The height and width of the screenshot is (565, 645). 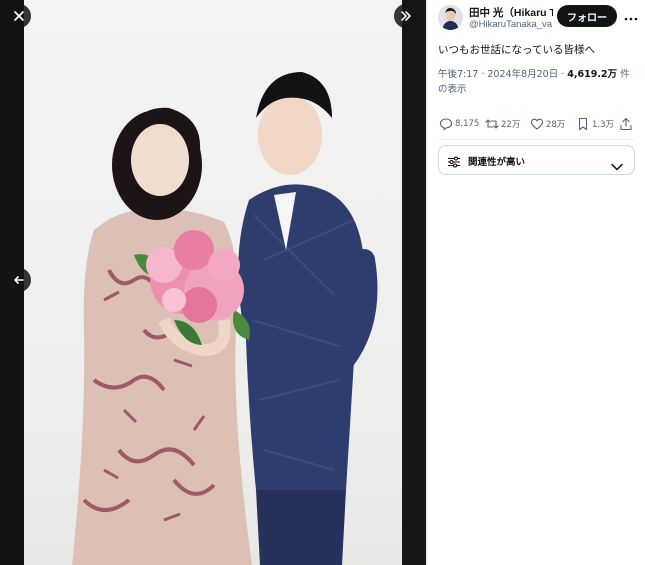 I want to click on tweet-text: いつもお世話になっている皆様へ, so click(x=516, y=50).